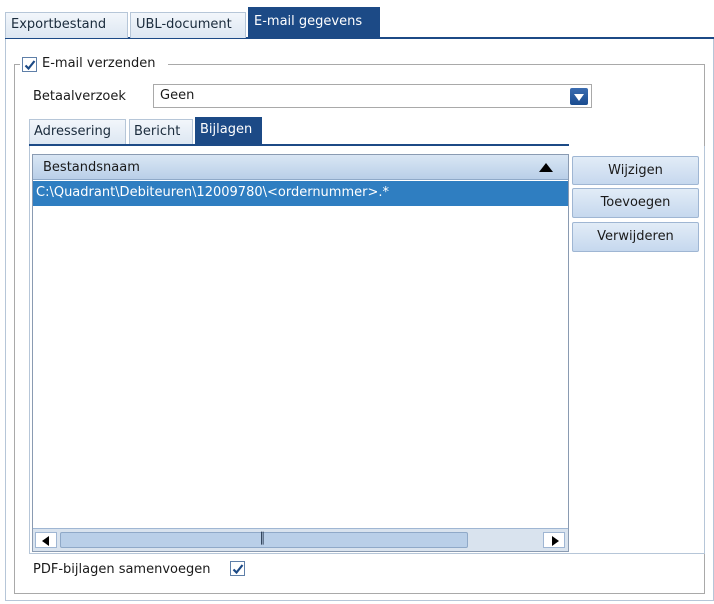  I want to click on arrow-right-icon, so click(555, 541).